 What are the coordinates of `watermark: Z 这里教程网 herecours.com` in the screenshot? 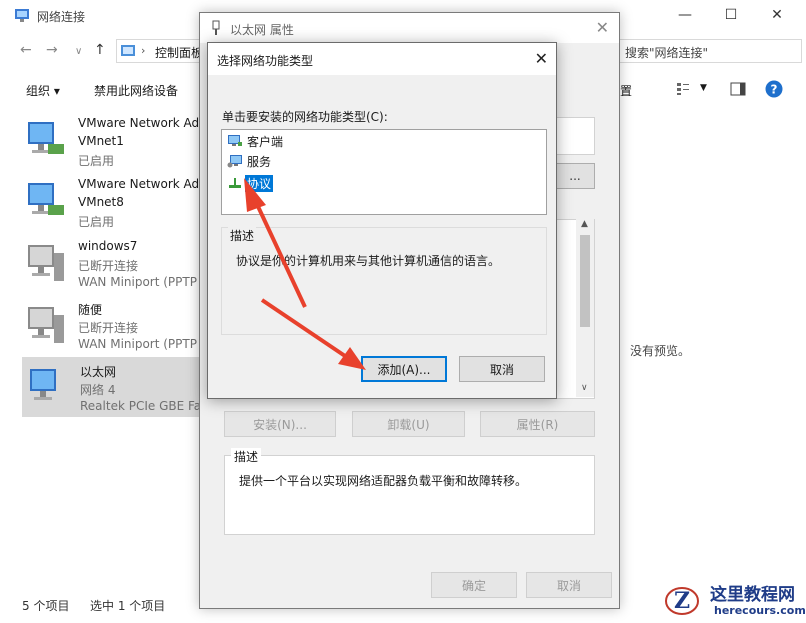 It's located at (732, 600).